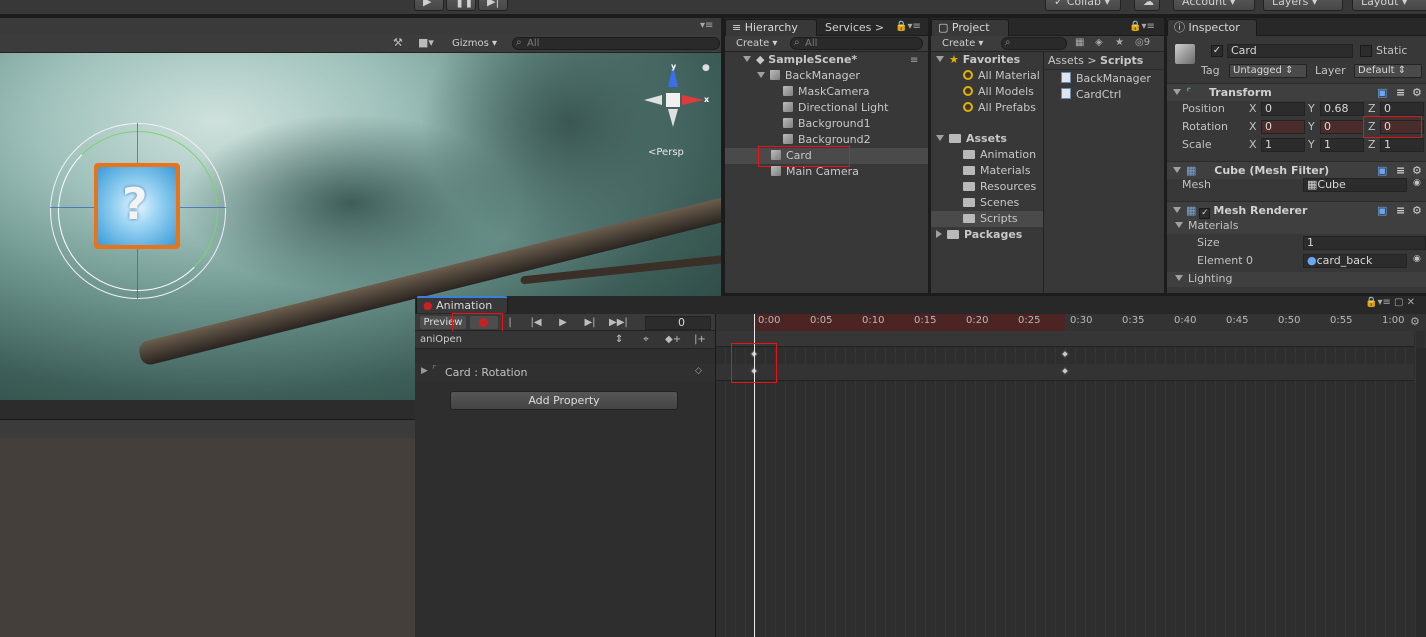 This screenshot has width=1426, height=637. Describe the element at coordinates (1342, 145) in the screenshot. I see `scale-y-field: 1` at that location.